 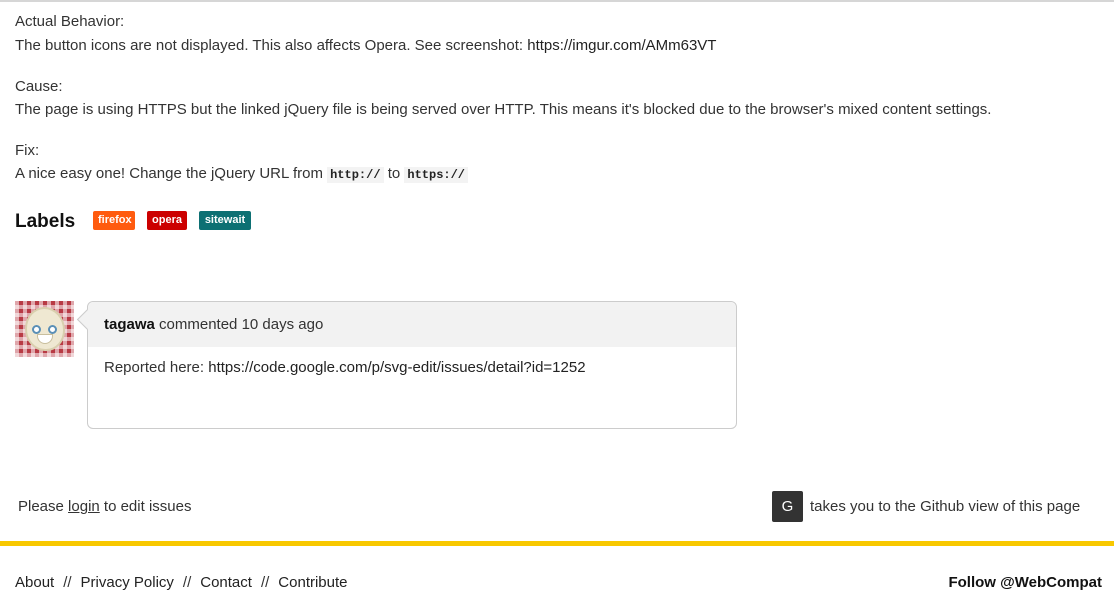 What do you see at coordinates (1025, 582) in the screenshot?
I see `follow-webcompat-link: Follow @WebCompat` at bounding box center [1025, 582].